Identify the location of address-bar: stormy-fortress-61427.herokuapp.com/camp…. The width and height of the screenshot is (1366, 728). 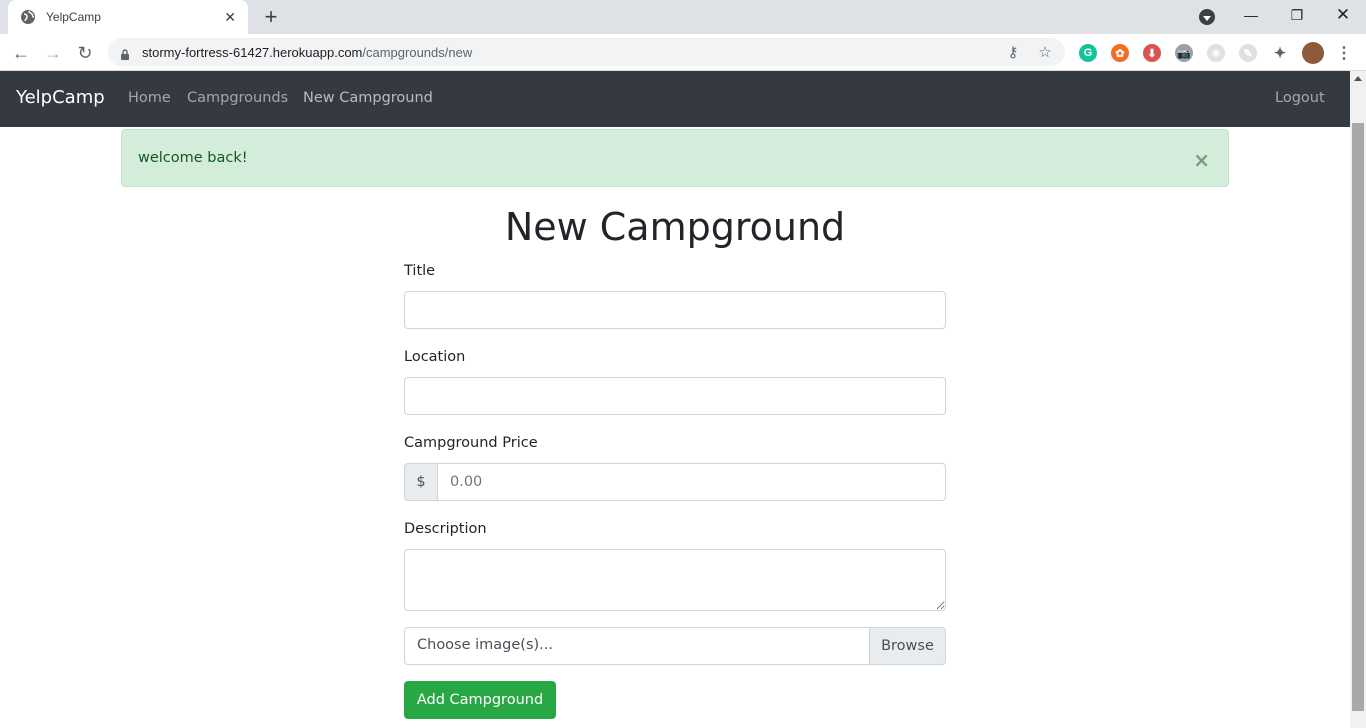
(586, 52).